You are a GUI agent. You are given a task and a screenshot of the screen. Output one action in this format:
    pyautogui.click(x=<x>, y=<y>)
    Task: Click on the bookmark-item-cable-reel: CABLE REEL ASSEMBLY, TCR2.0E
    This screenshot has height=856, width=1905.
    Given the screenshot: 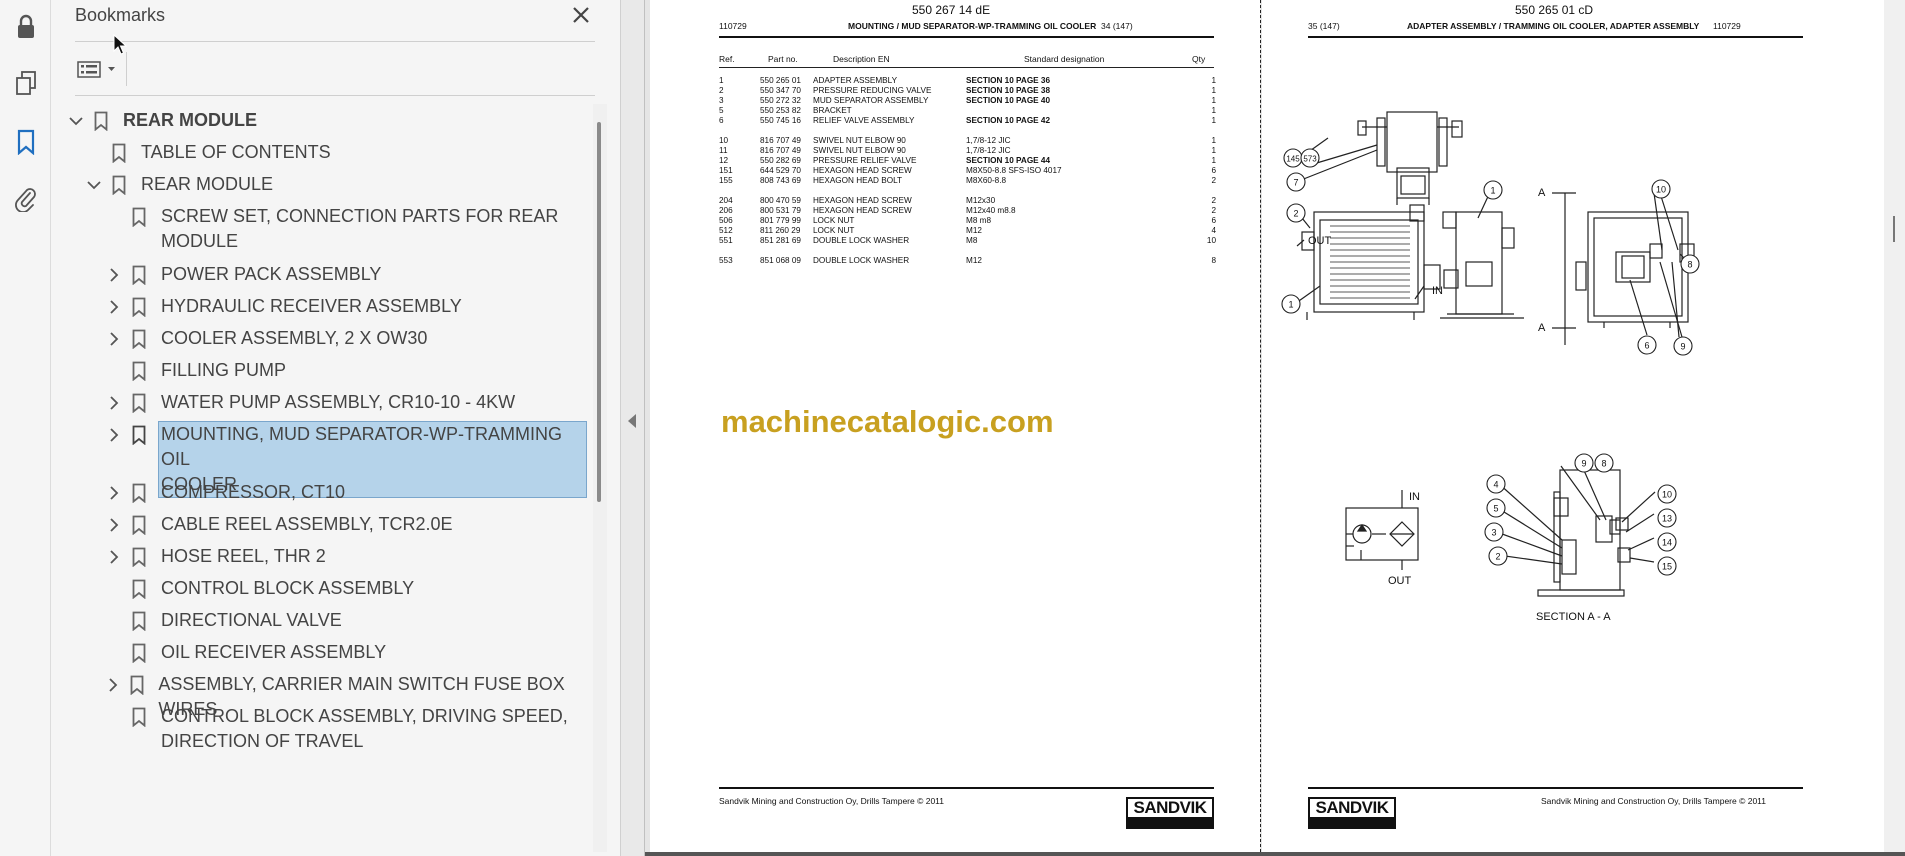 What is the action you would take?
    pyautogui.click(x=279, y=524)
    